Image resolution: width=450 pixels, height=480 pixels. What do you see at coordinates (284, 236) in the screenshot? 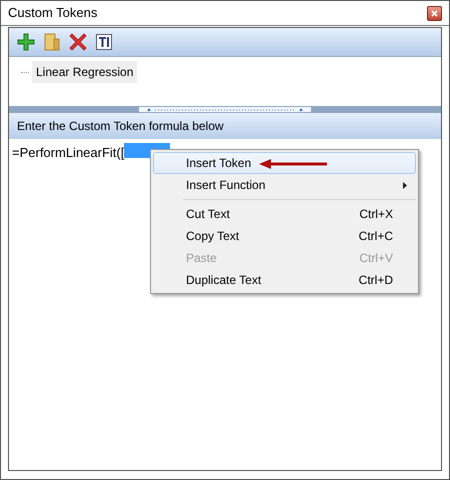
I see `menu-item: Copy Text Ctrl+C` at bounding box center [284, 236].